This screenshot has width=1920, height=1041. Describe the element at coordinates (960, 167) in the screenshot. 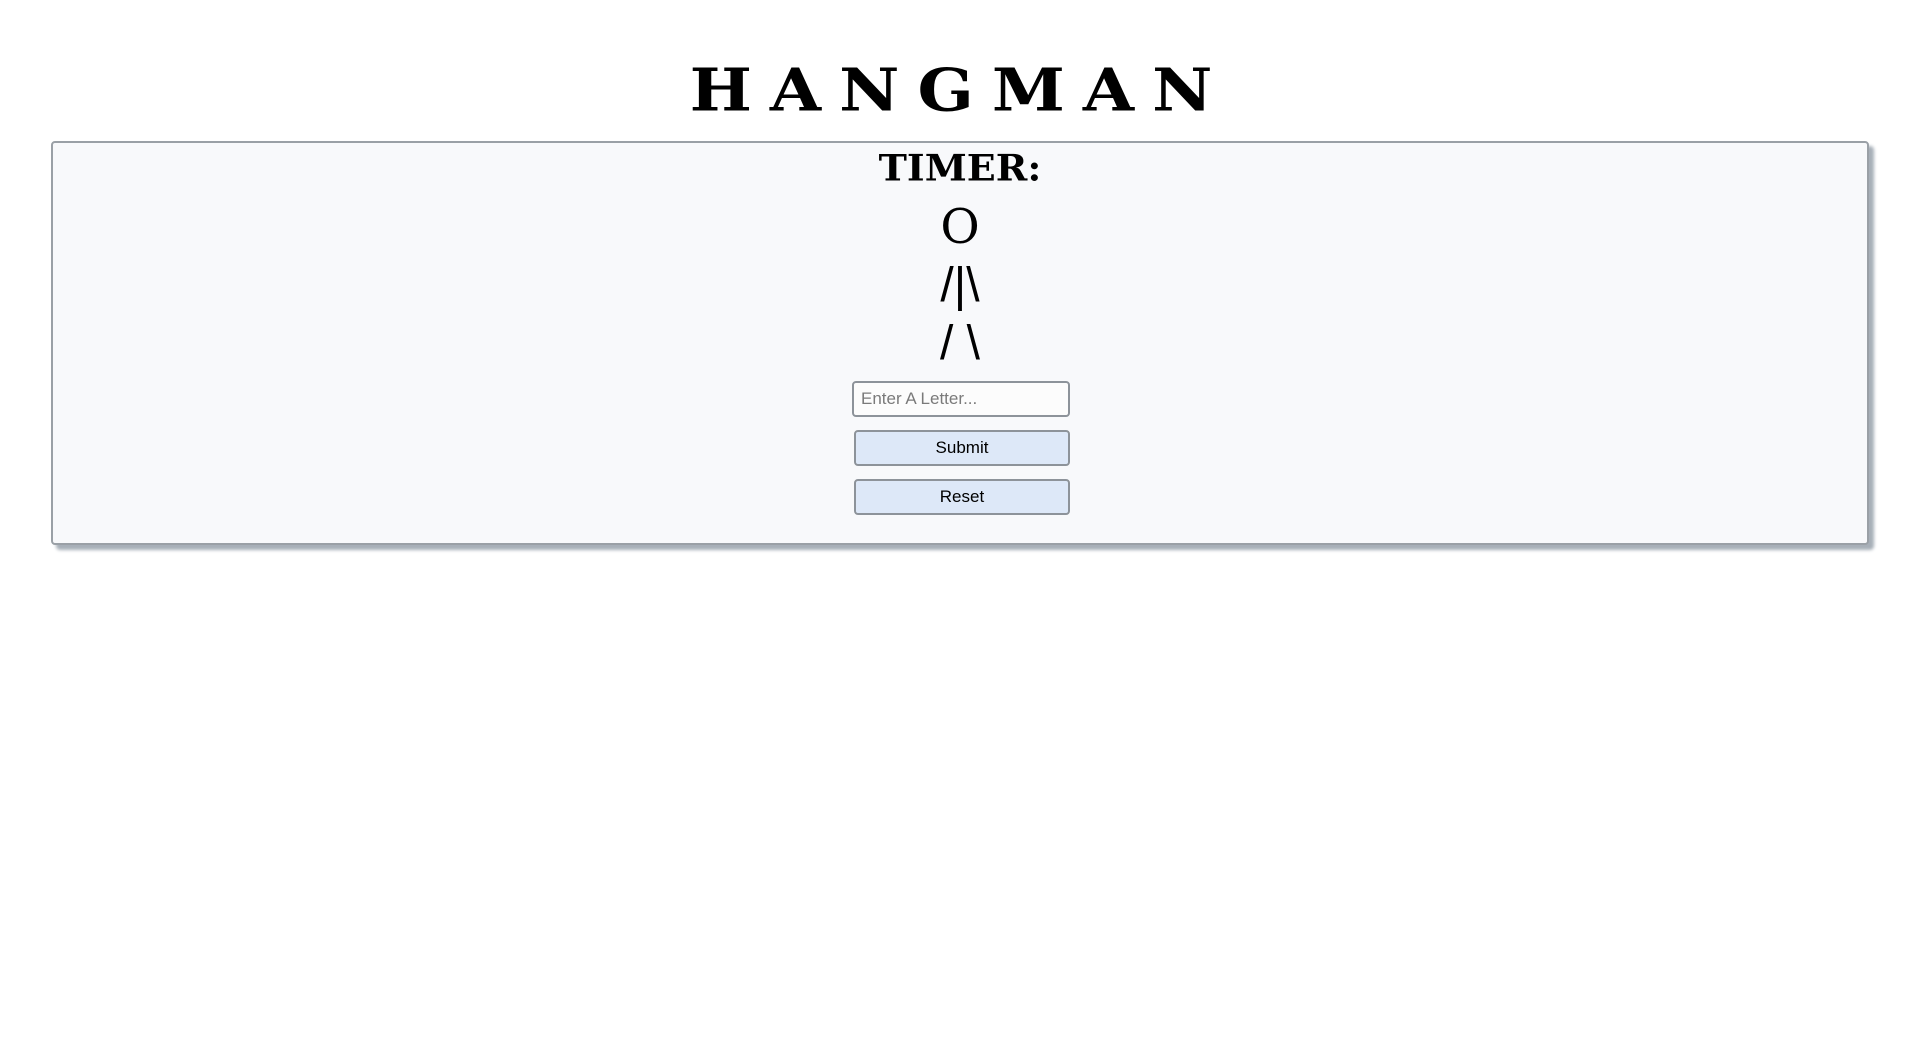

I see `timer-label: TIMER:` at that location.